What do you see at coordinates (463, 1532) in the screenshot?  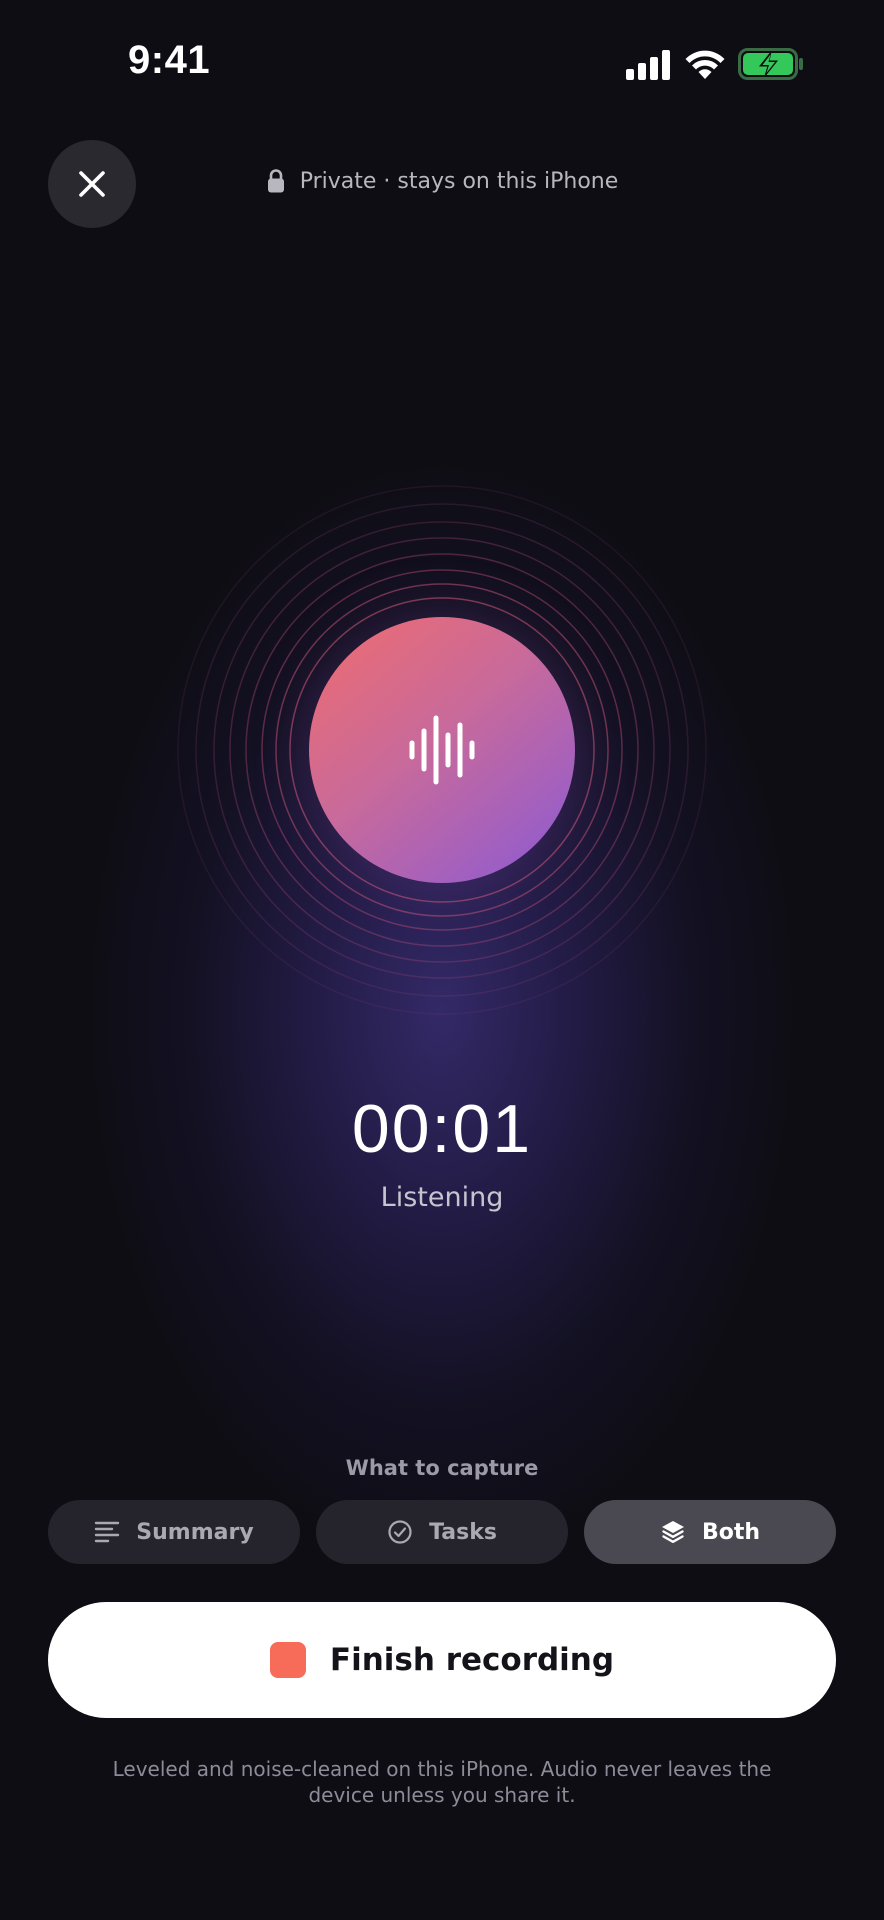 I see `capture-option-label: Tasks` at bounding box center [463, 1532].